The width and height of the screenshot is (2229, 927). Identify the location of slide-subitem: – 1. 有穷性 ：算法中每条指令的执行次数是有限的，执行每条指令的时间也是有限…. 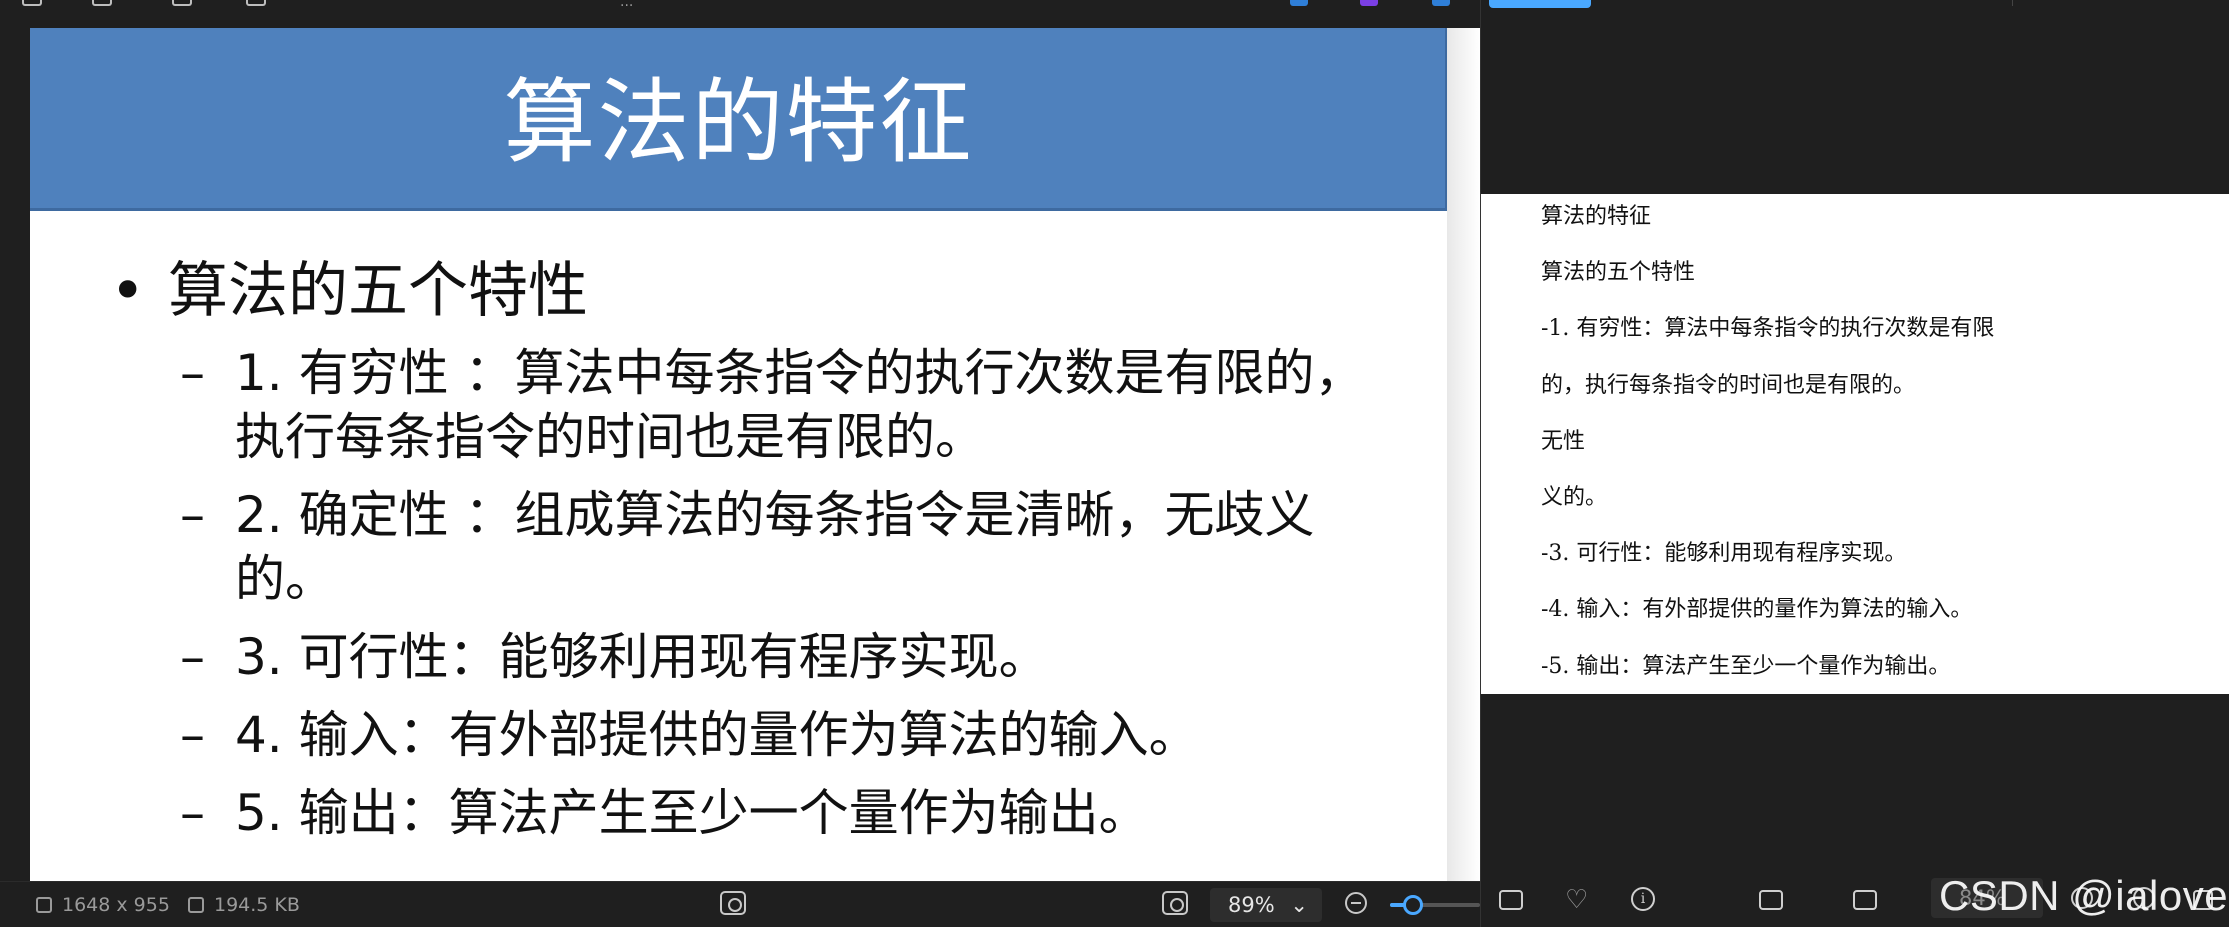
(760, 405).